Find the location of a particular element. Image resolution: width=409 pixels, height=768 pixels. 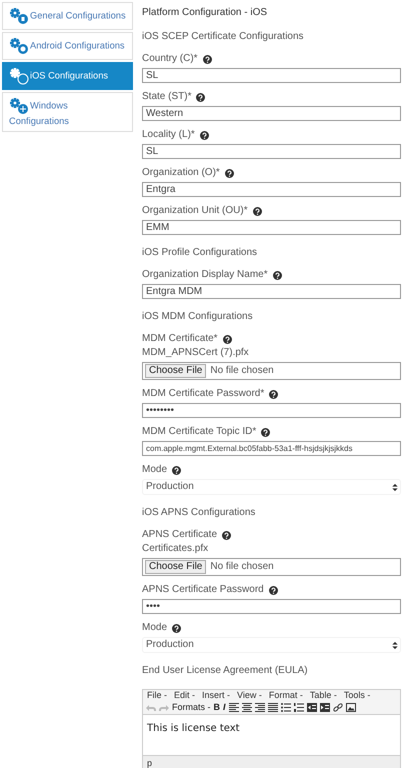

input-field: Entgra is located at coordinates (271, 189).